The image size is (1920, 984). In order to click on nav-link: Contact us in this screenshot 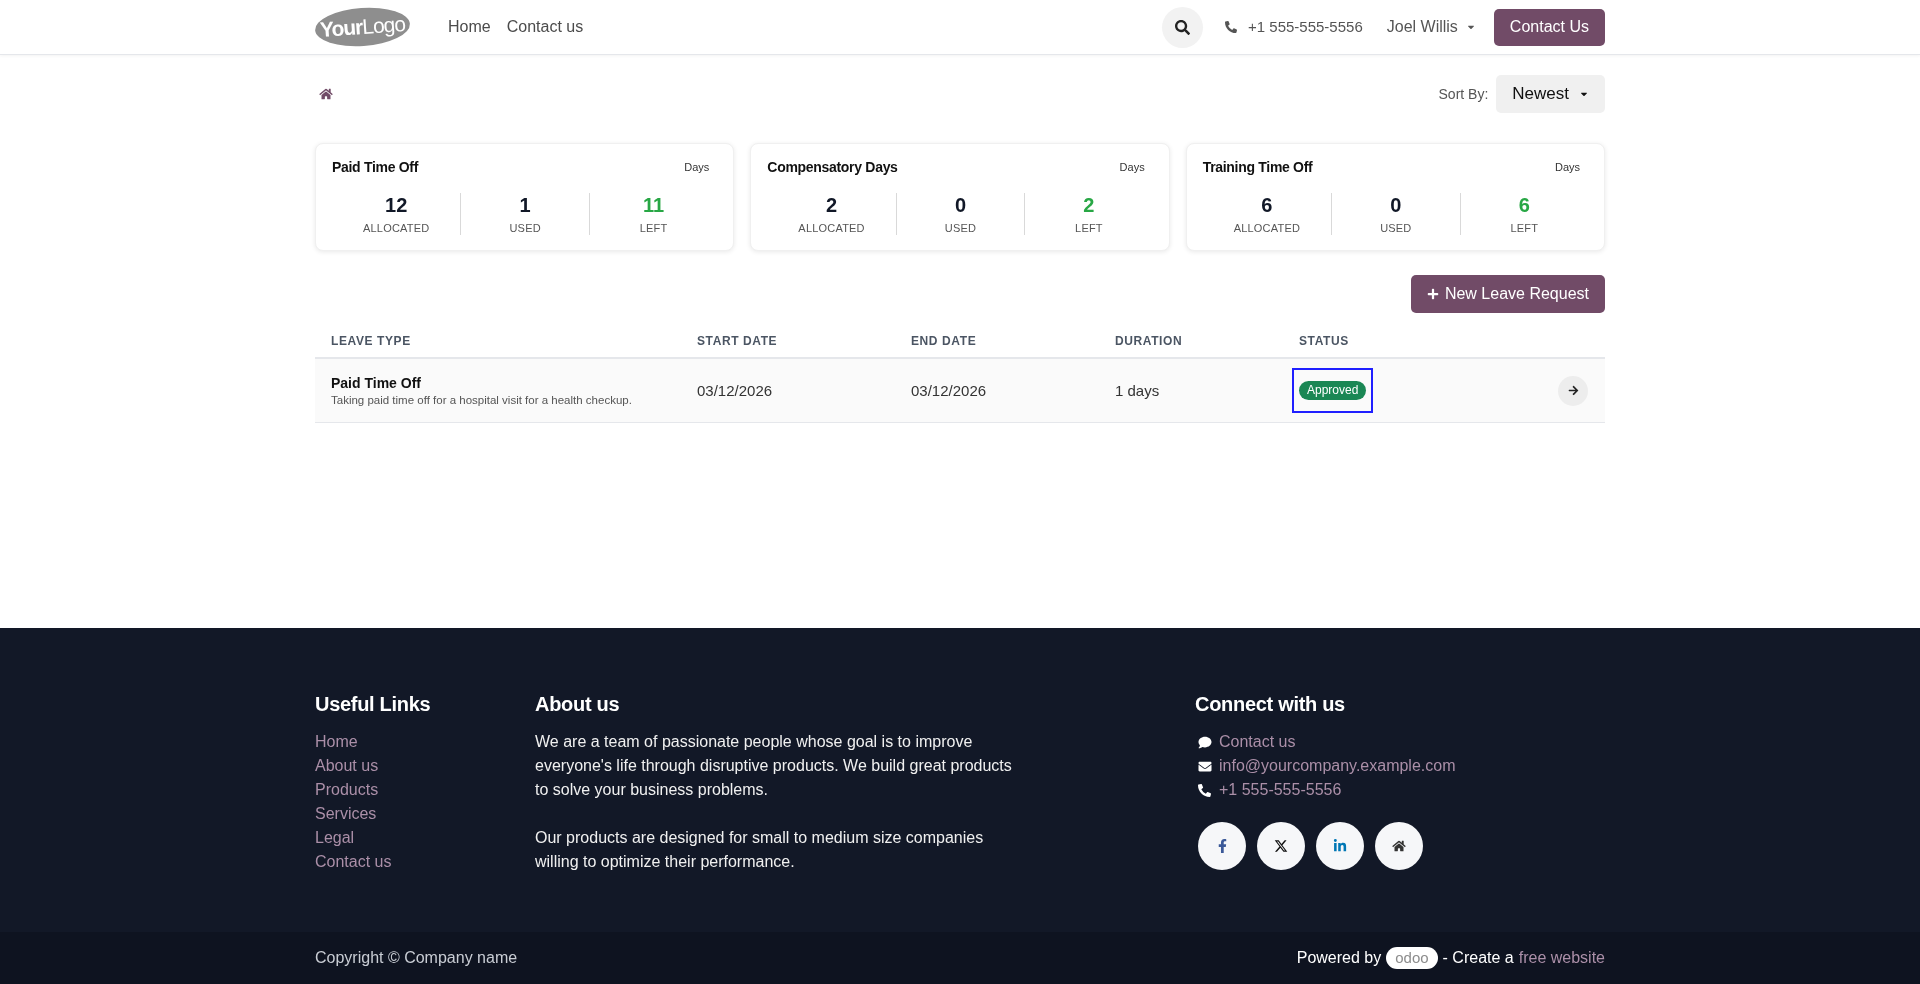, I will do `click(545, 27)`.